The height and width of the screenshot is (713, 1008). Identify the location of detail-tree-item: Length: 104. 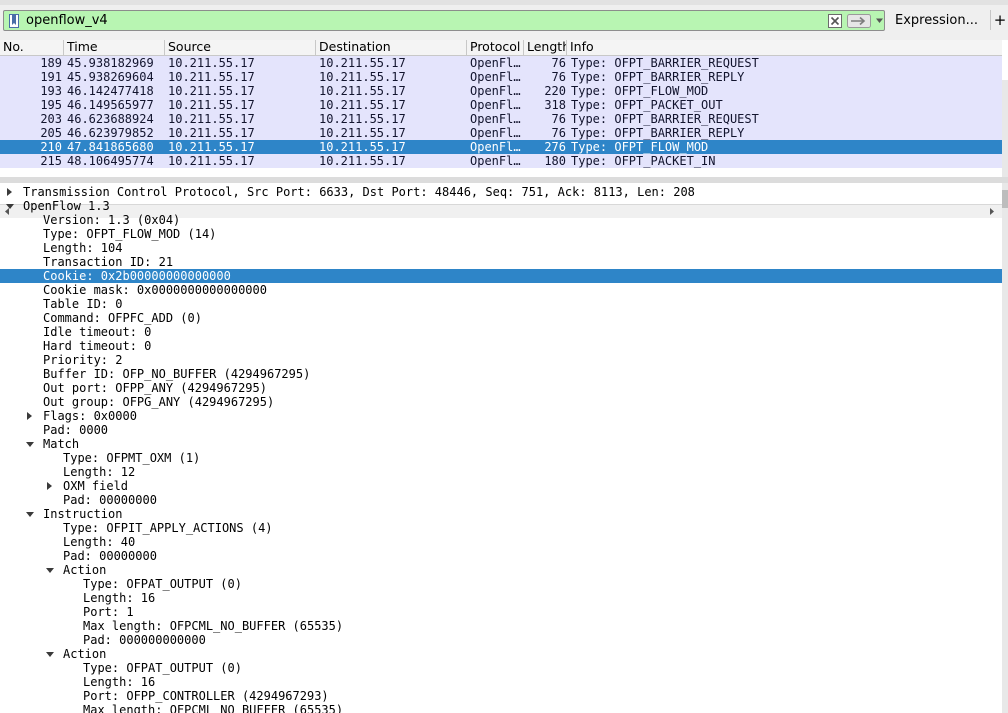
(501, 248).